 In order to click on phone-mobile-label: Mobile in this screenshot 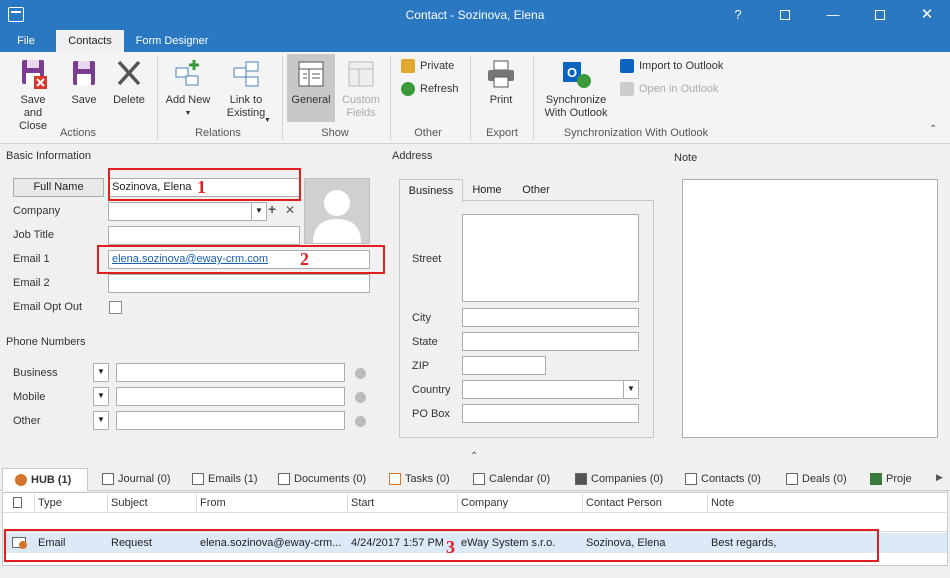, I will do `click(29, 397)`.